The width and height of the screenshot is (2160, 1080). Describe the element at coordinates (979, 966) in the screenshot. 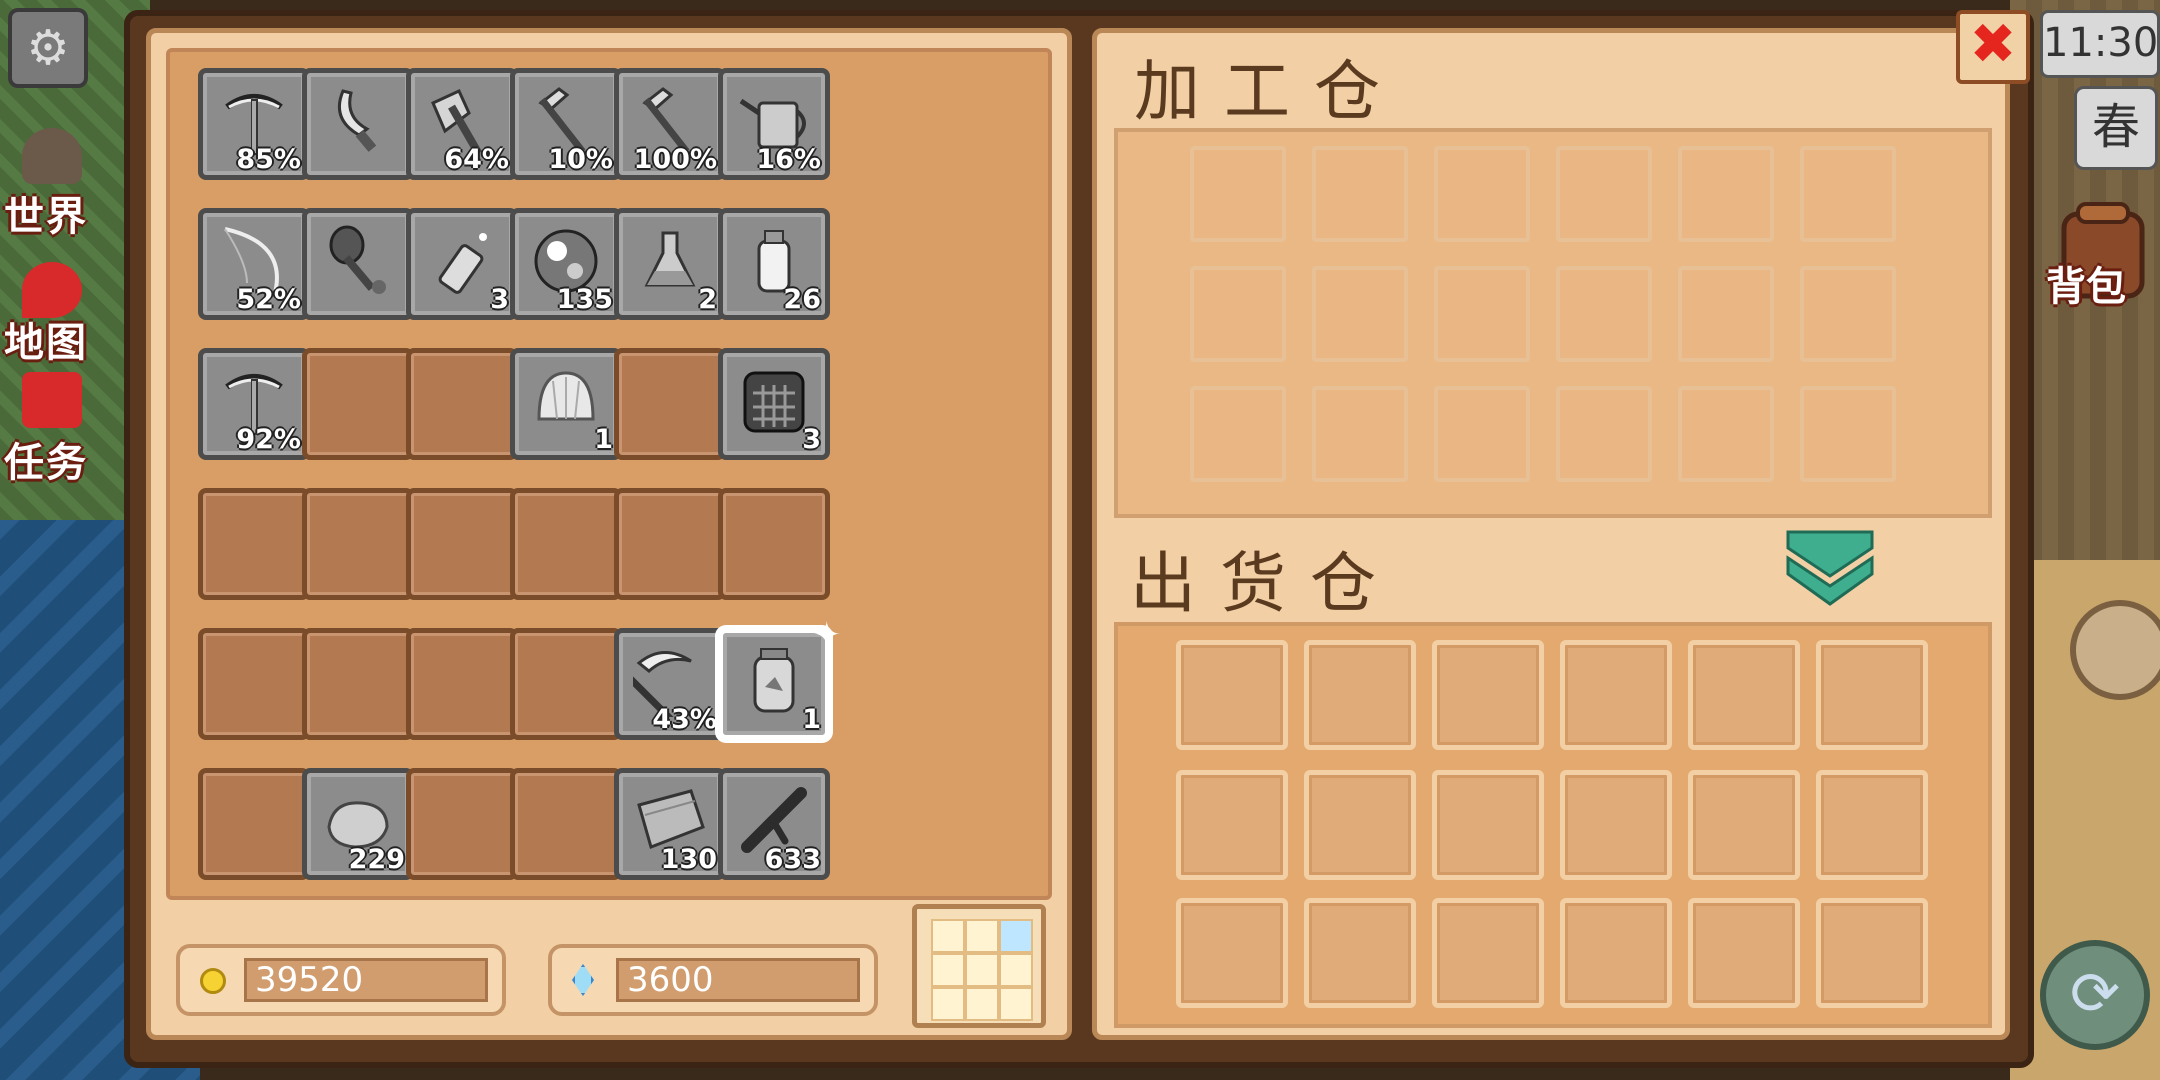

I see `sort-grid-button` at that location.